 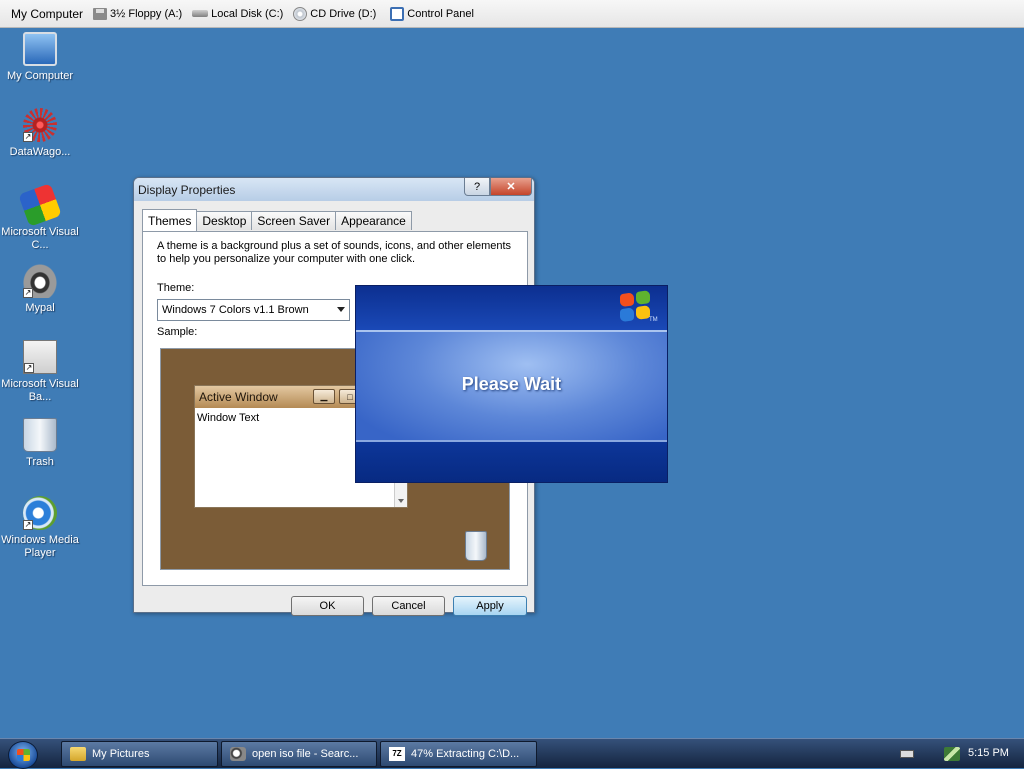 I want to click on topbar-local-disk: Local Disk (C:), so click(x=237, y=14).